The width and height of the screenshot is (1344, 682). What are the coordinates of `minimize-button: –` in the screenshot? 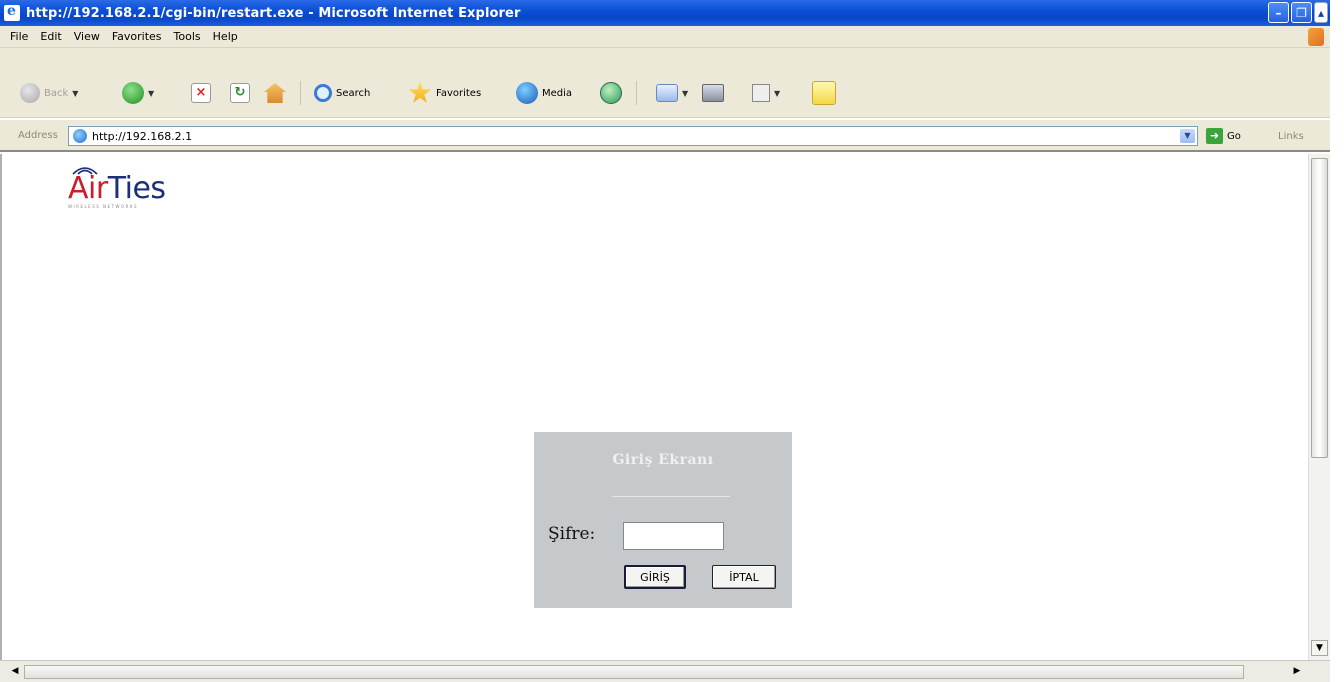 It's located at (1278, 12).